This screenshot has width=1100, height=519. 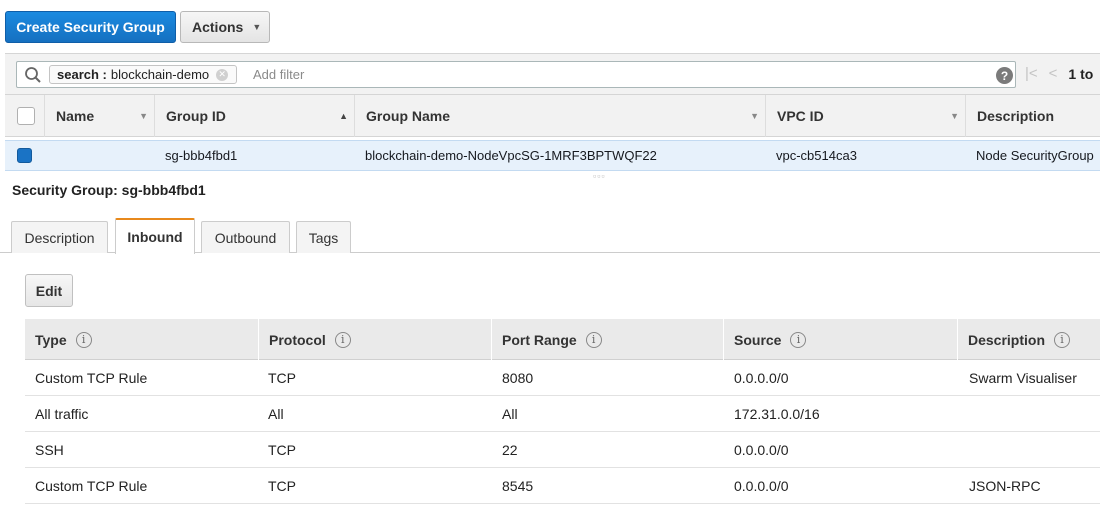 I want to click on cell-description: Node SecurityGroup, so click(x=1035, y=155).